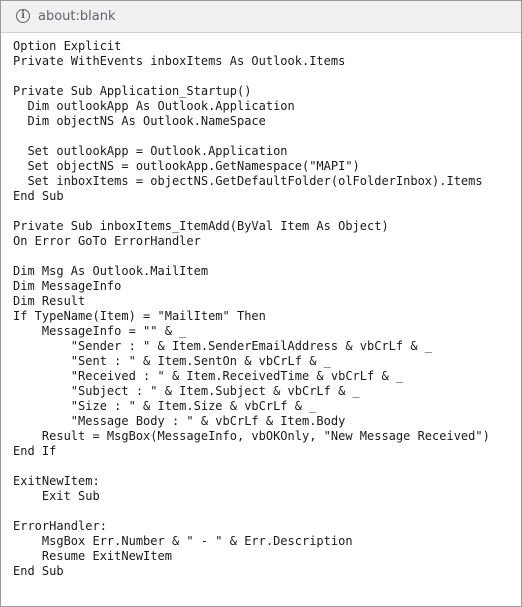  What do you see at coordinates (165, 406) in the screenshot?
I see `code-line: "Size : " & Item.Size & vbCrLf & _` at bounding box center [165, 406].